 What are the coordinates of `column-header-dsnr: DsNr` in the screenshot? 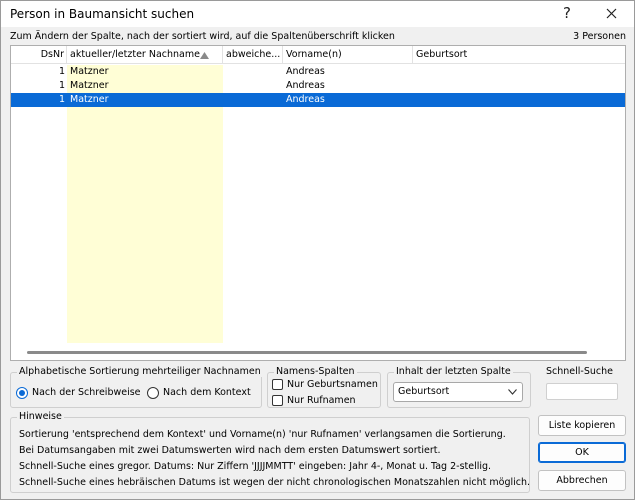 It's located at (39, 55).